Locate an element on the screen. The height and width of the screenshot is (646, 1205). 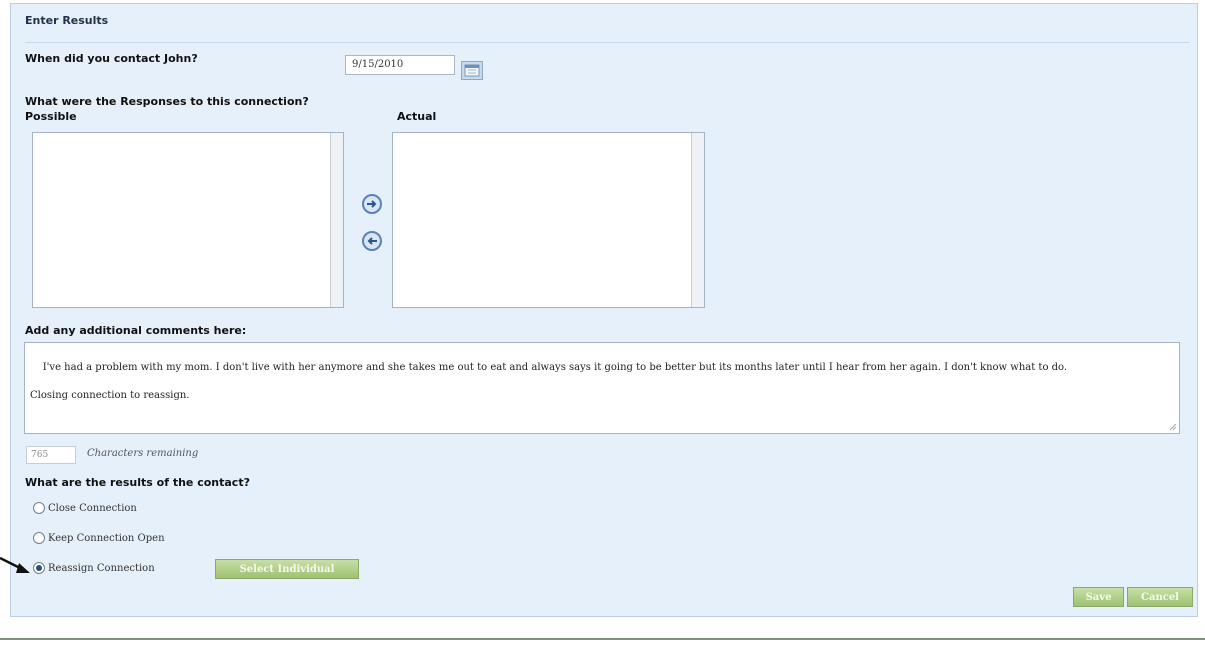
arrow-left-circle-icon is located at coordinates (372, 241).